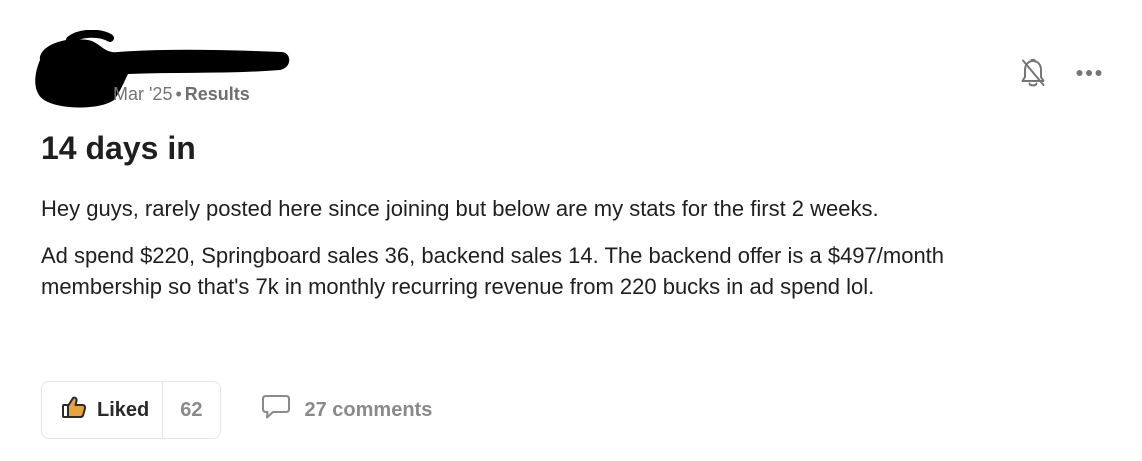 This screenshot has height=461, width=1142. I want to click on post-category: Results, so click(217, 94).